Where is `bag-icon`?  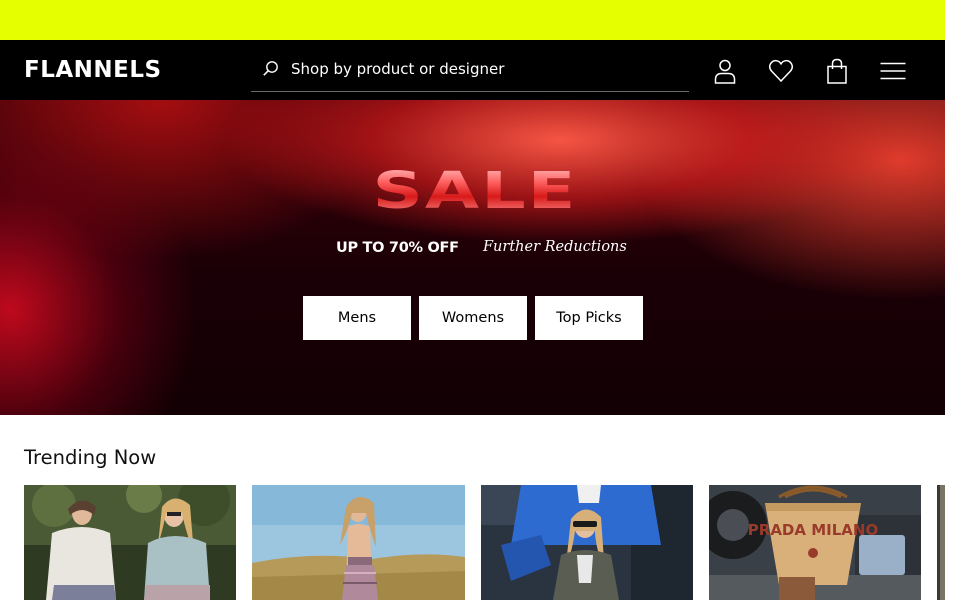 bag-icon is located at coordinates (837, 71).